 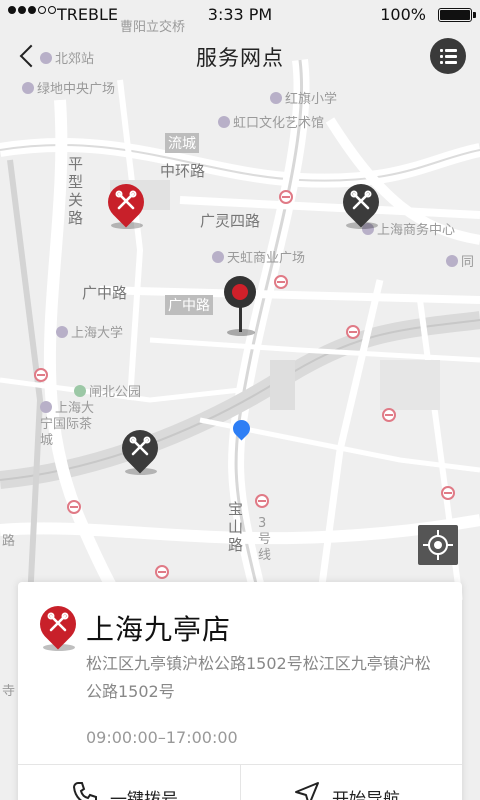 What do you see at coordinates (107, 390) in the screenshot?
I see `map-label: 闸北公园` at bounding box center [107, 390].